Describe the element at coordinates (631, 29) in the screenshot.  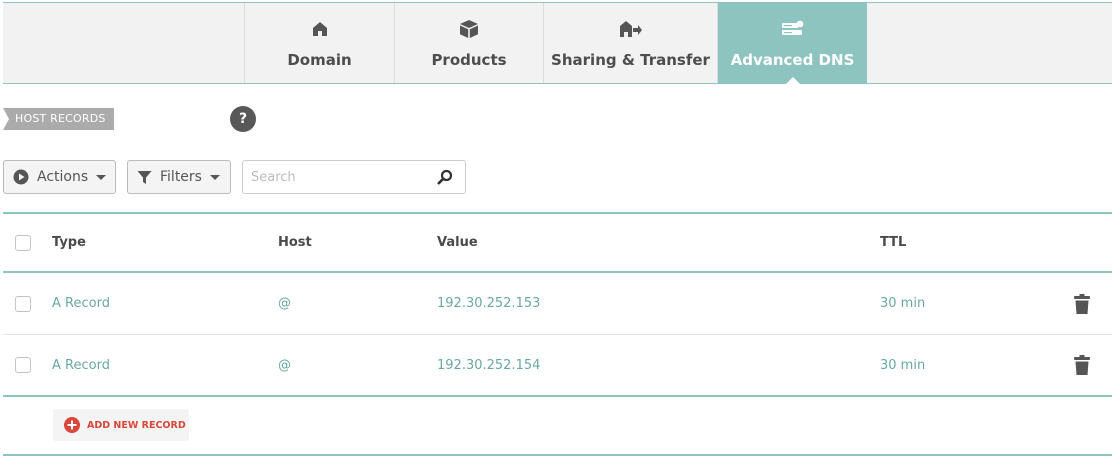
I see `house-transfer-icon` at that location.